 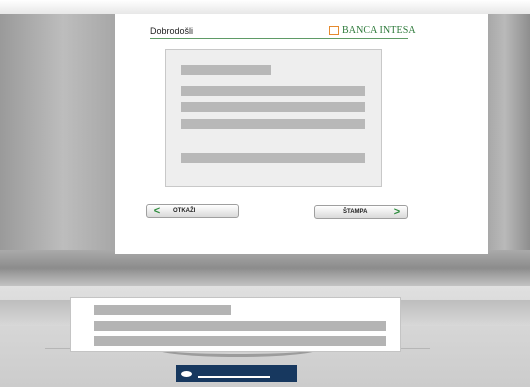 I want to click on chevron-left-icon: <, so click(x=157, y=211).